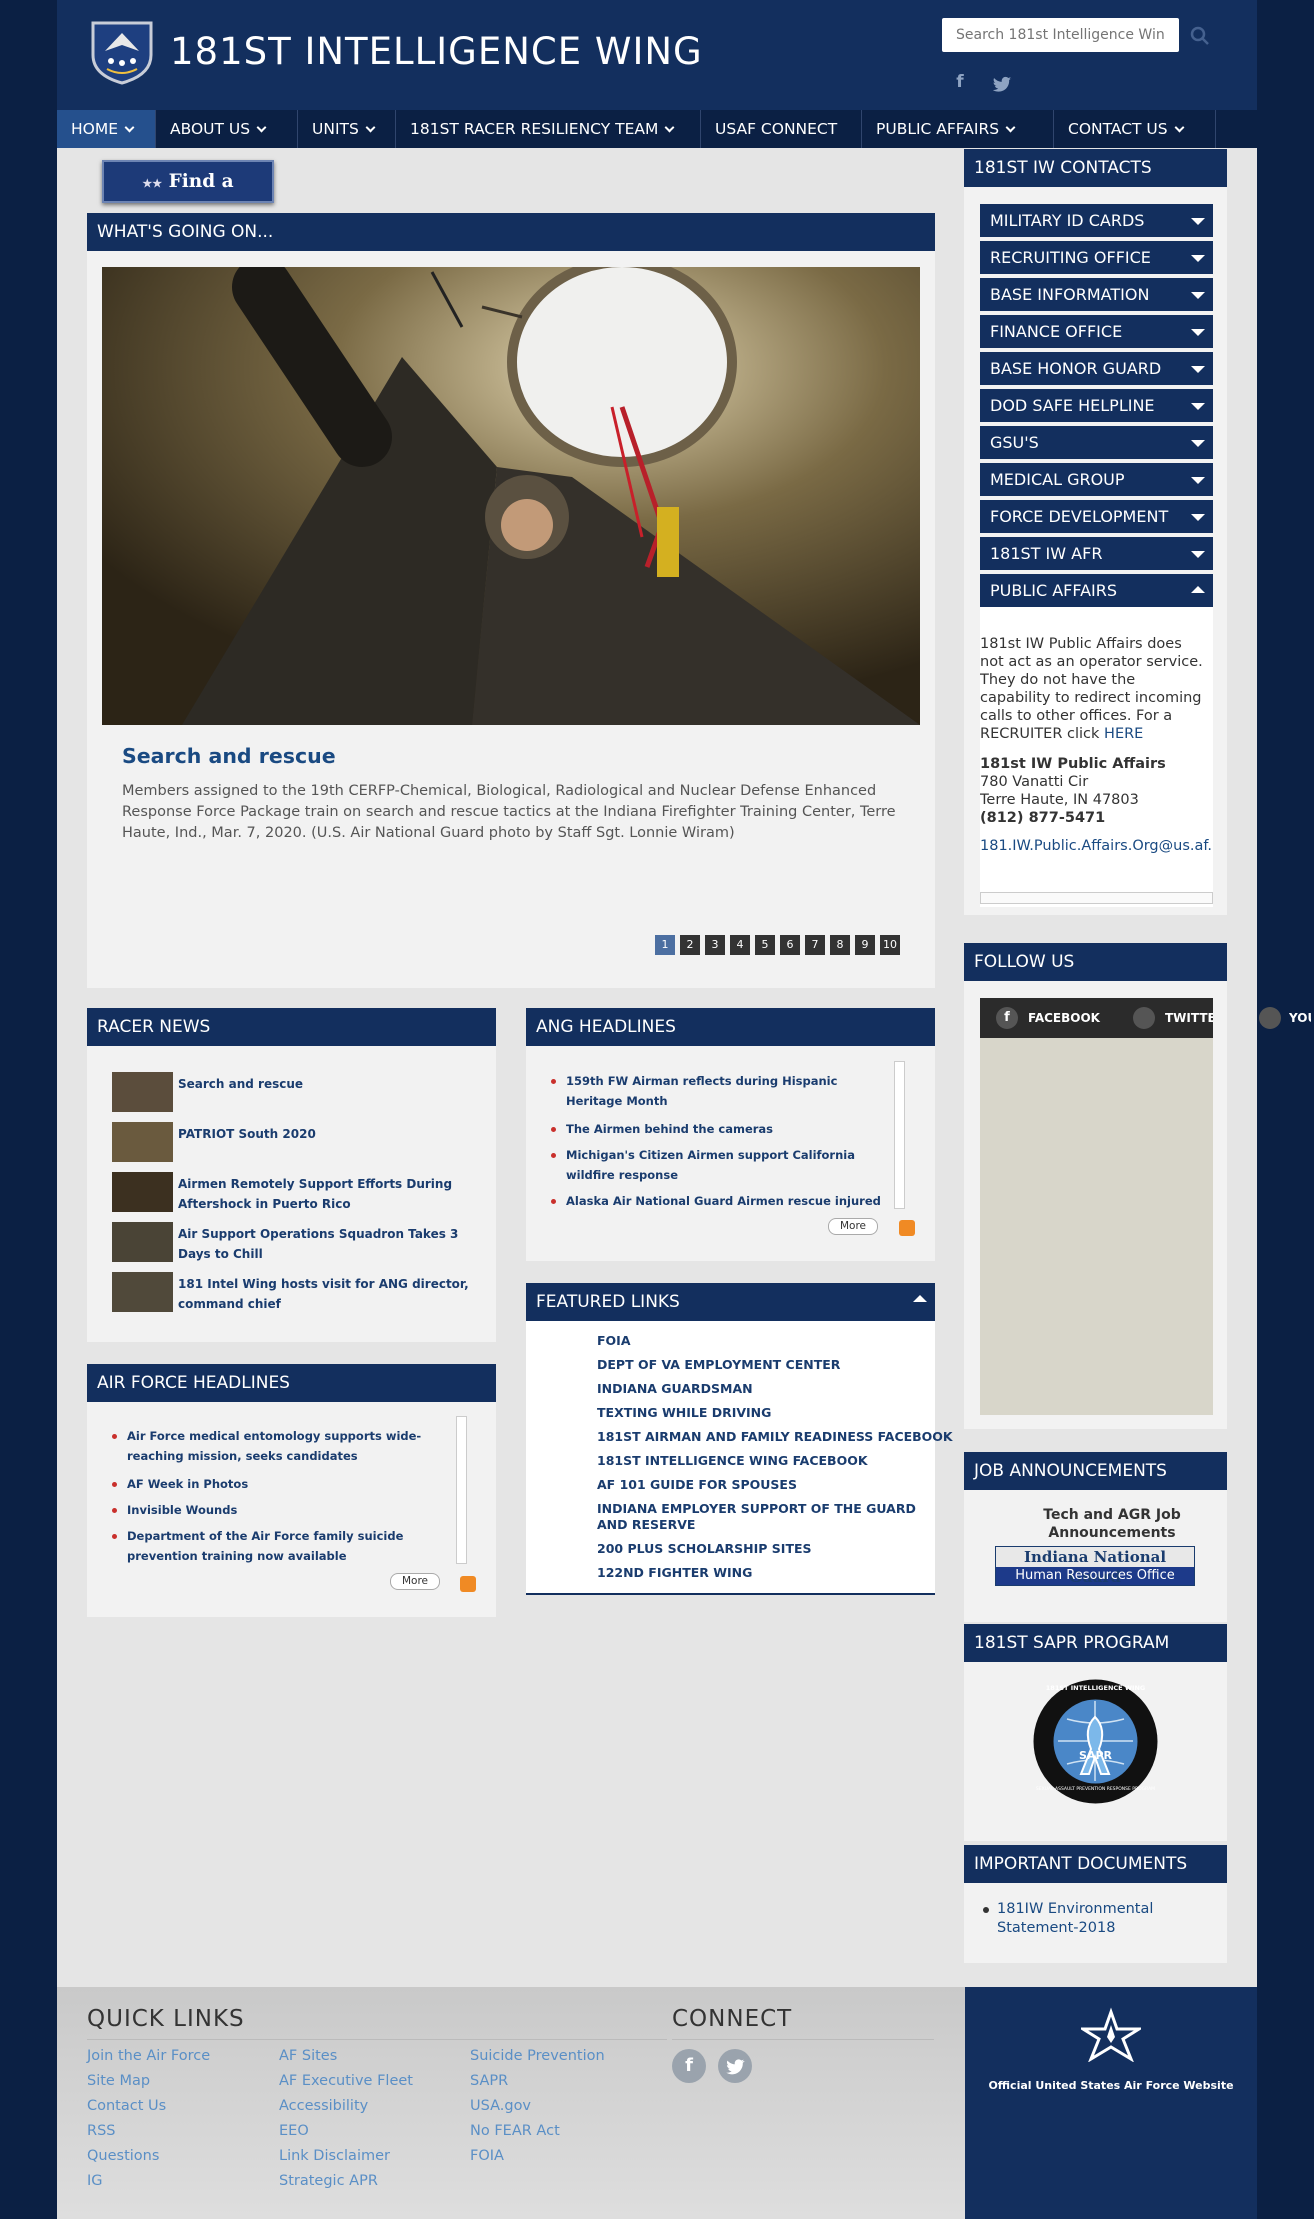  Describe the element at coordinates (669, 1129) in the screenshot. I see `headline-text: The Airmen behind the cameras` at that location.